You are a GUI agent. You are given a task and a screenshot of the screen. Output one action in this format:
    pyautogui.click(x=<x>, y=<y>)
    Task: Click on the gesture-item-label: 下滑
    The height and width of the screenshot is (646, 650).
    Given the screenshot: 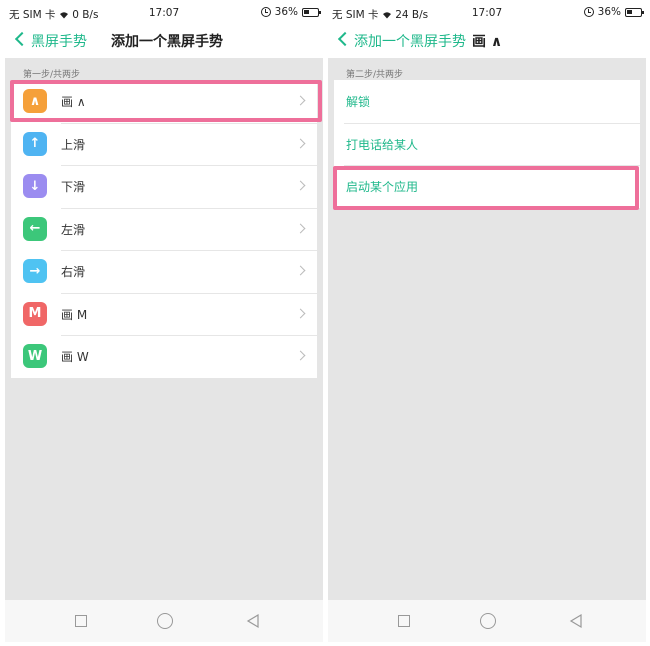 What is the action you would take?
    pyautogui.click(x=73, y=187)
    